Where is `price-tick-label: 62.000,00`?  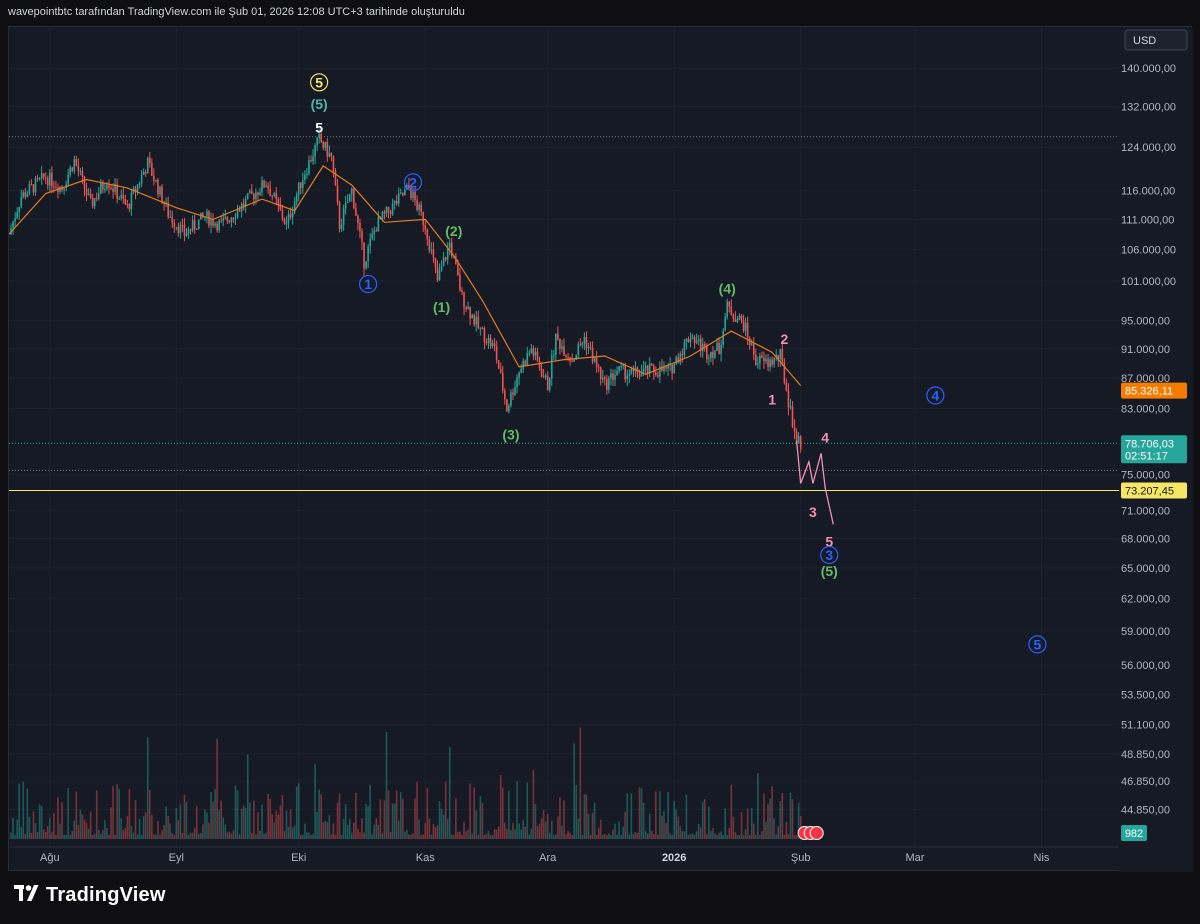
price-tick-label: 62.000,00 is located at coordinates (1145, 600).